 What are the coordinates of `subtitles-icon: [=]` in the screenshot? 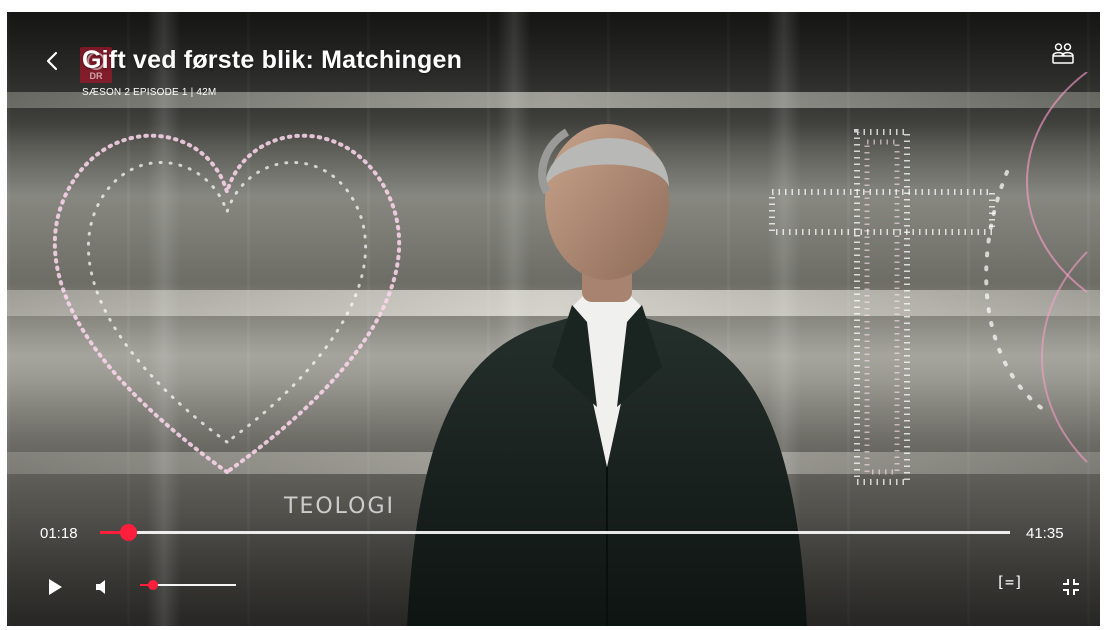 It's located at (1009, 582).